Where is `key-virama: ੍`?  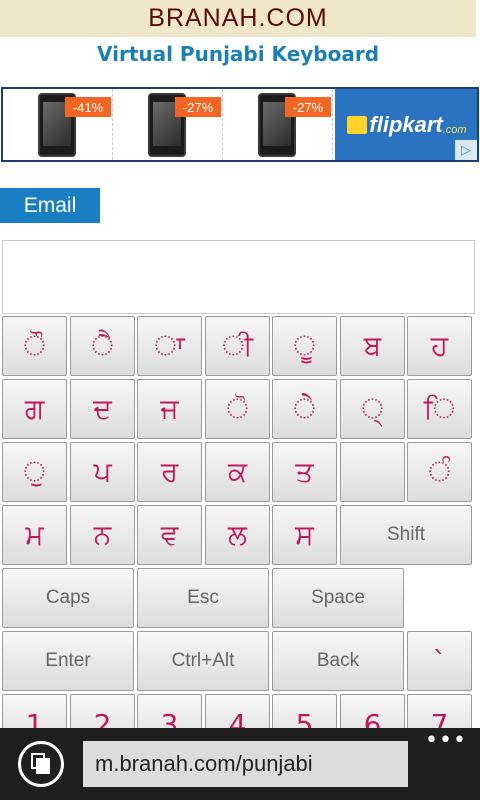
key-virama: ੍ is located at coordinates (372, 409).